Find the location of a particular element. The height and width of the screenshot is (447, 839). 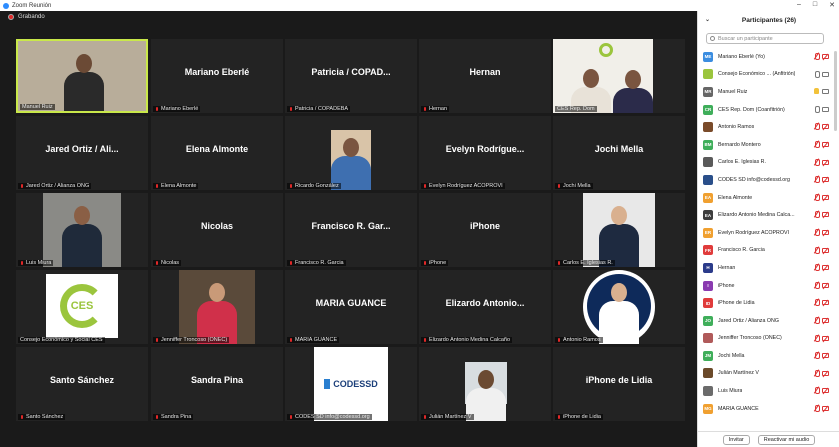

video-tile: Patricia / COPAD... Patricia / COPADEBA is located at coordinates (351, 76).